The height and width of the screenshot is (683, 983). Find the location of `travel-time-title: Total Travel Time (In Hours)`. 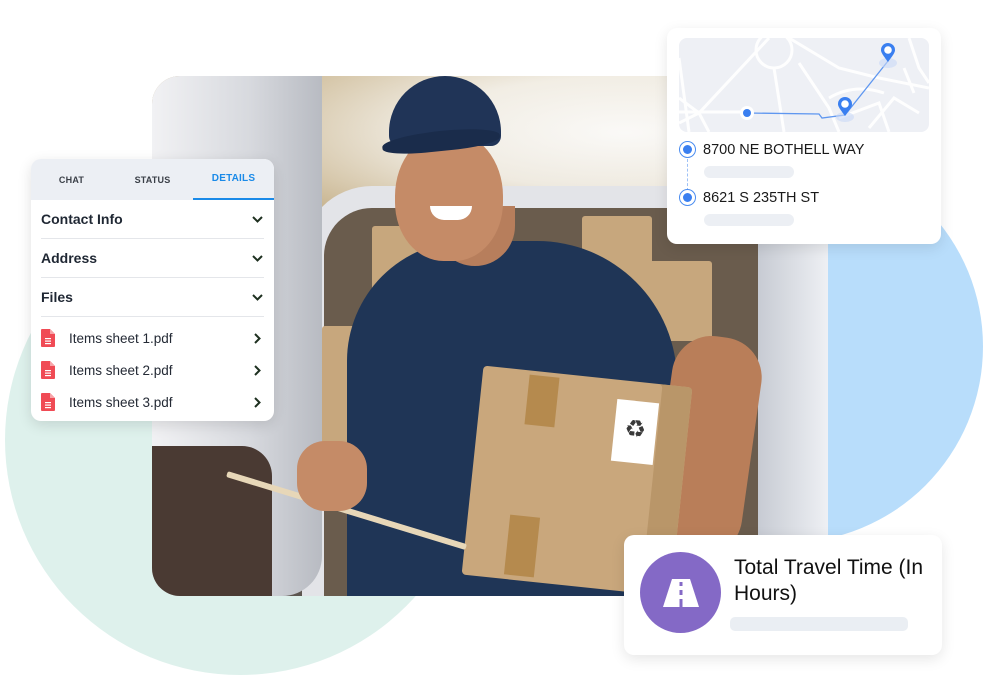

travel-time-title: Total Travel Time (In Hours) is located at coordinates (829, 580).